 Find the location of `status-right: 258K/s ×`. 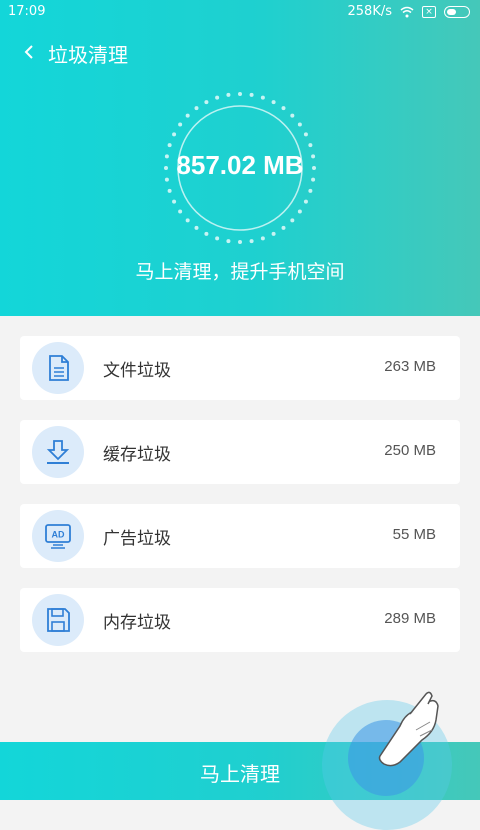

status-right: 258K/s × is located at coordinates (408, 11).